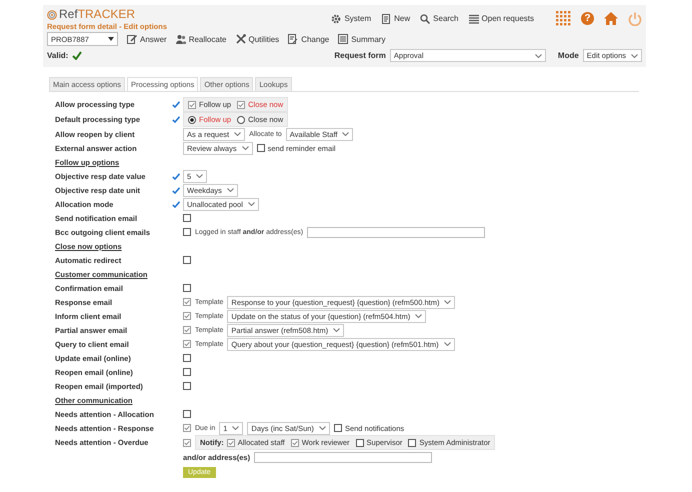 The image size is (692, 492). I want to click on apps-grid-icon, so click(563, 18).